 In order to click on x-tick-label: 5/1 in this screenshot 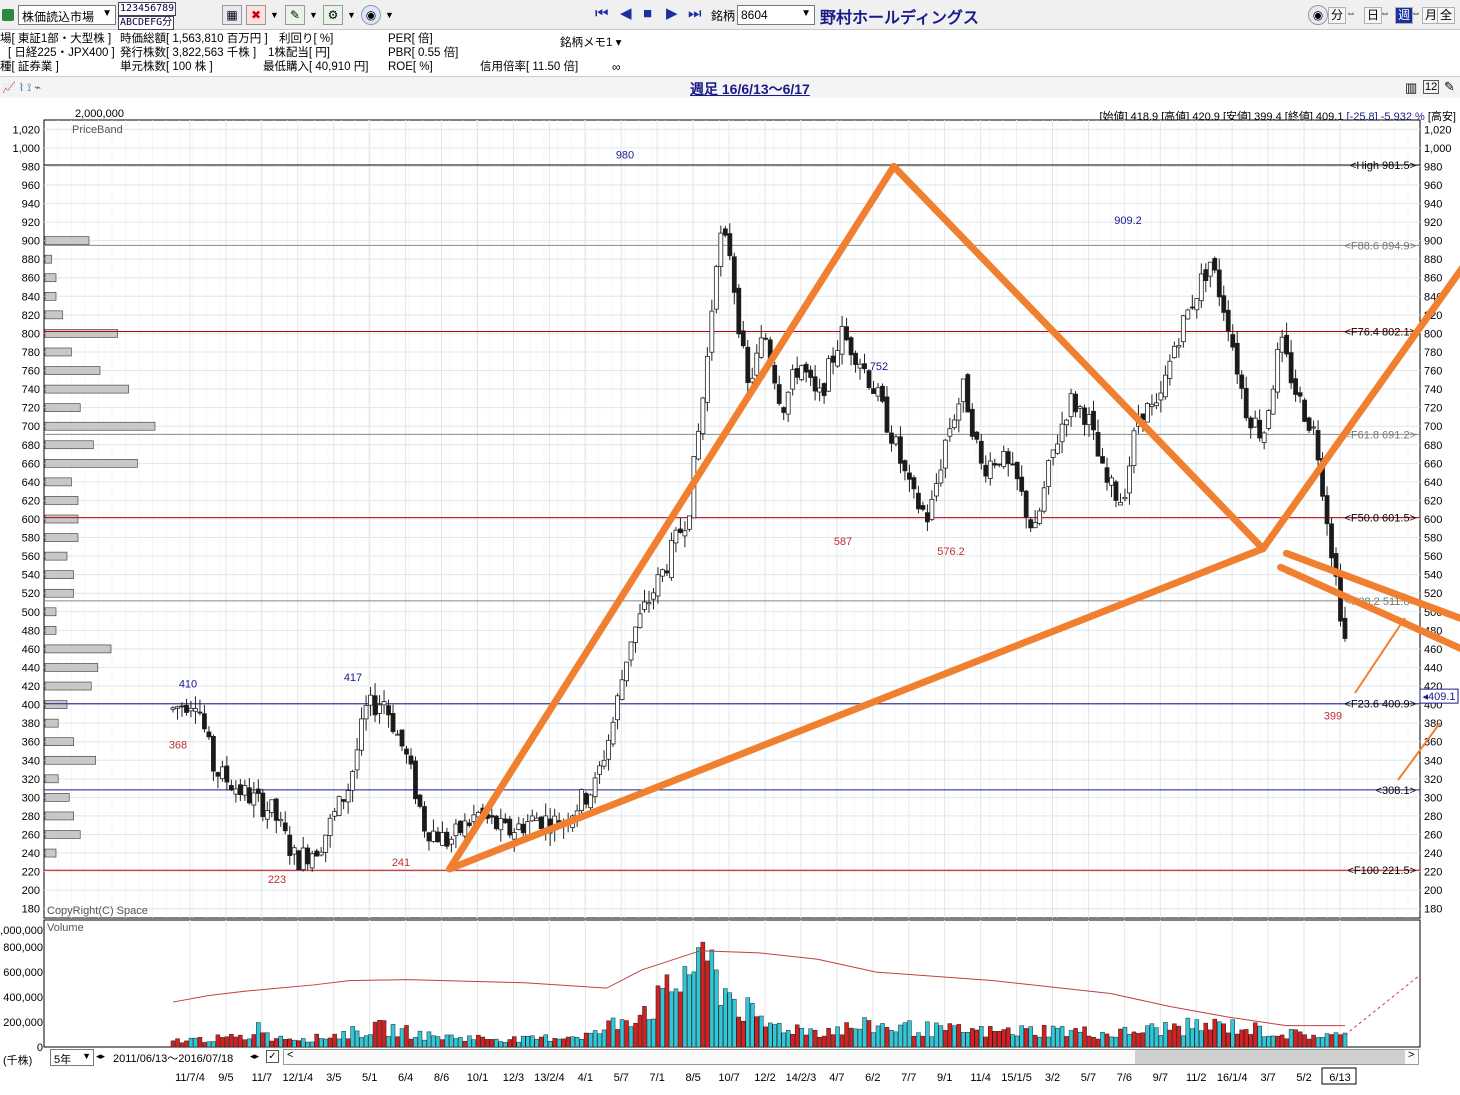, I will do `click(369, 1078)`.